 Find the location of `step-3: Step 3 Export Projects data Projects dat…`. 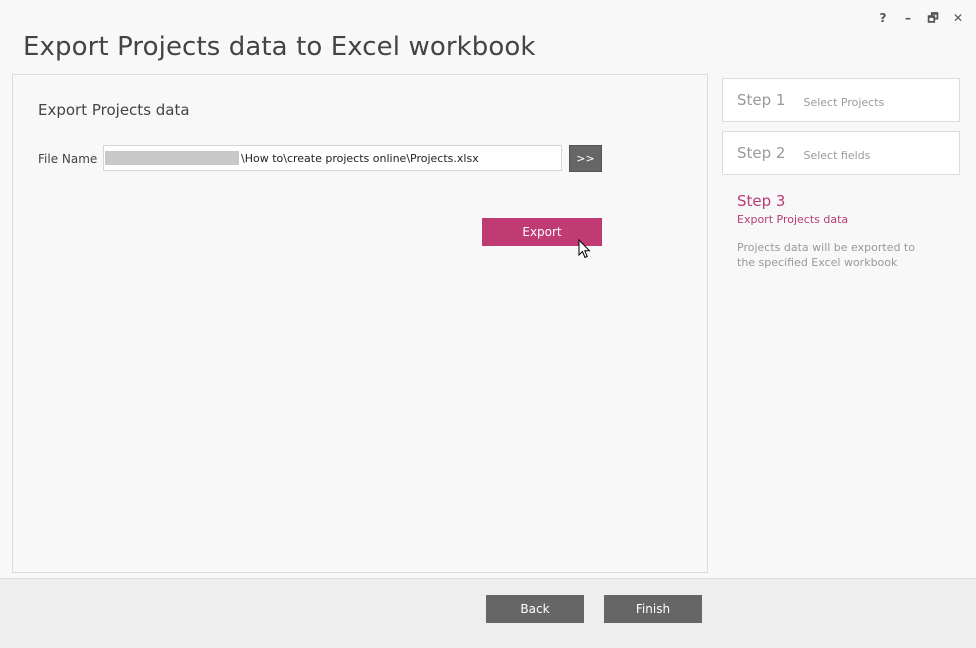

step-3: Step 3 Export Projects data Projects dat… is located at coordinates (841, 227).